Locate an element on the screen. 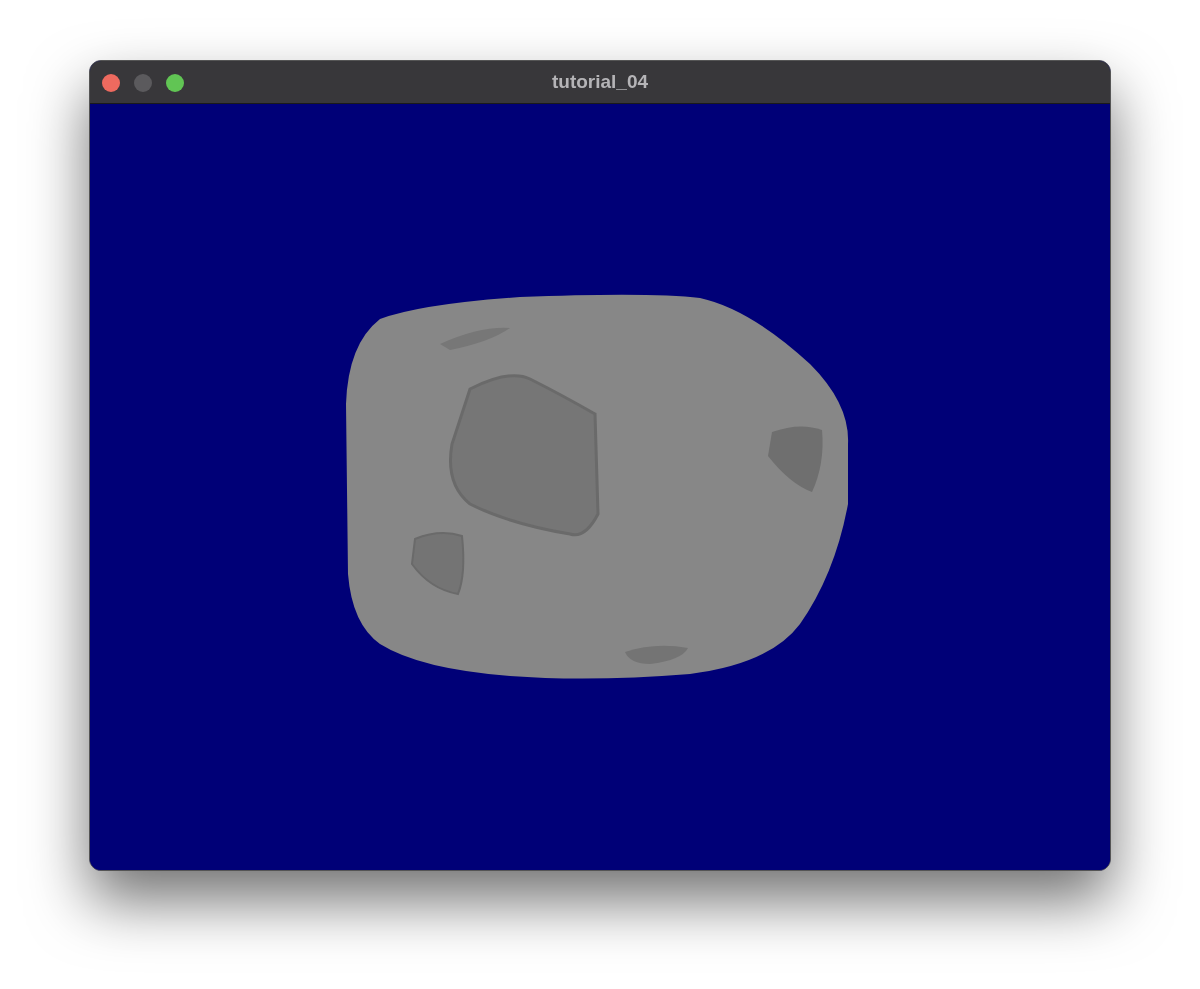 This screenshot has width=1200, height=989. zoom-button is located at coordinates (175, 83).